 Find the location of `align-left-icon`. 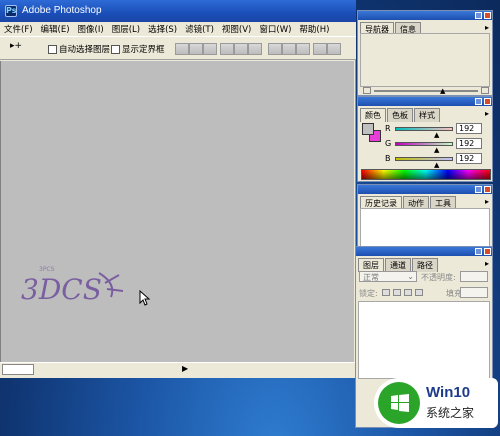

align-left-icon is located at coordinates (227, 49).